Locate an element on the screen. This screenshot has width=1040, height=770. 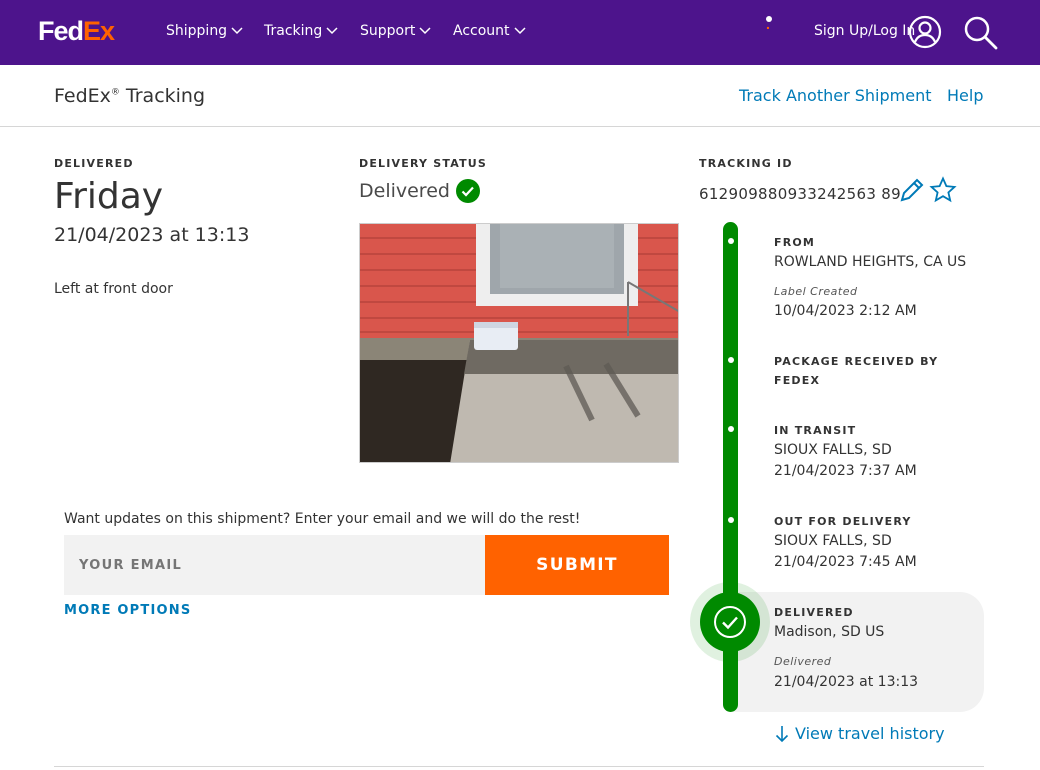
nav-item-shipping: Shipping is located at coordinates (204, 31).